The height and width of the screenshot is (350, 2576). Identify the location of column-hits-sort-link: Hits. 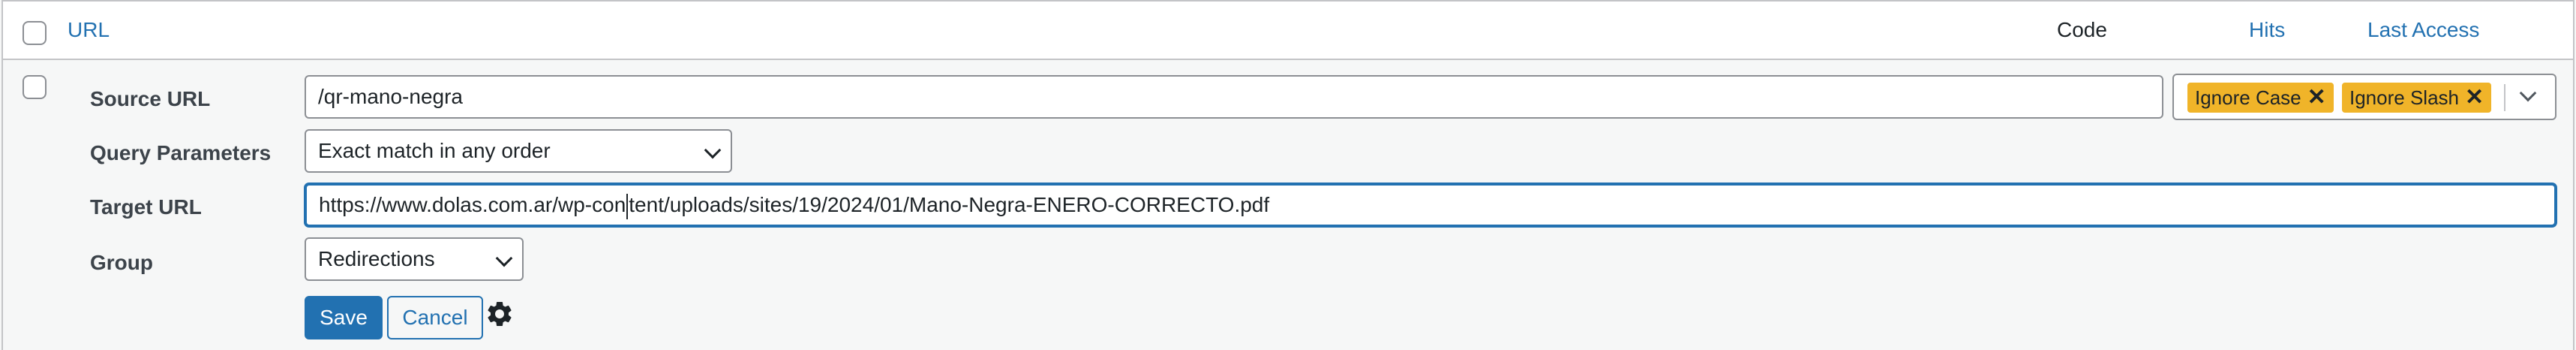
(2267, 30).